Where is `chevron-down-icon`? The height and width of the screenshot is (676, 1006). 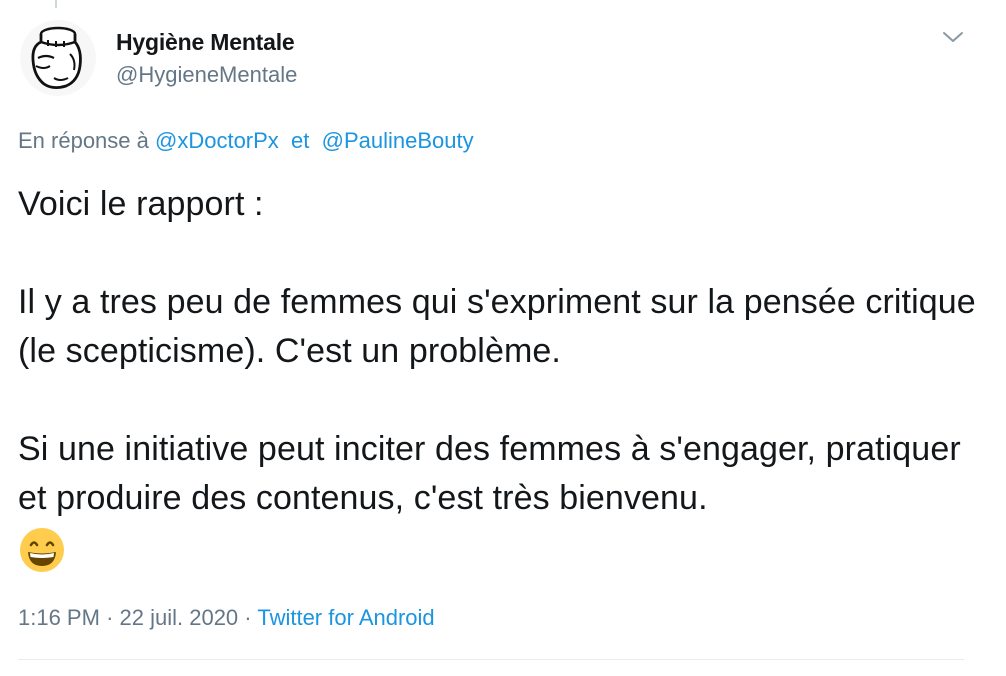
chevron-down-icon is located at coordinates (953, 37).